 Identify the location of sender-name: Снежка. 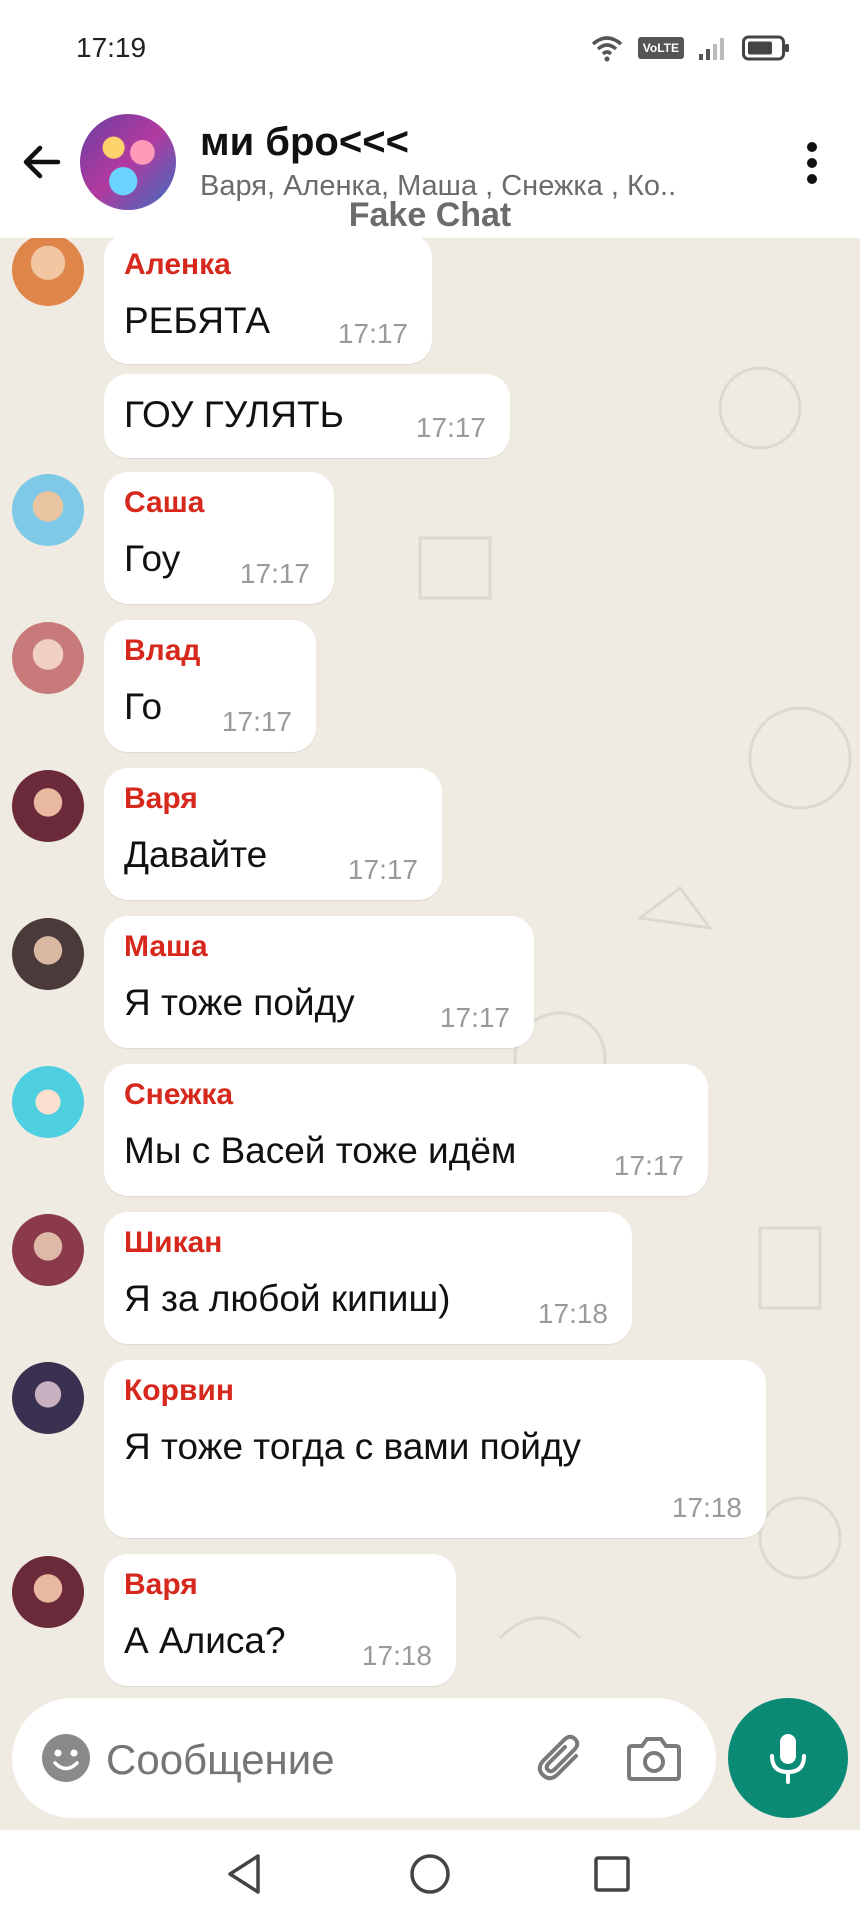
(179, 1094).